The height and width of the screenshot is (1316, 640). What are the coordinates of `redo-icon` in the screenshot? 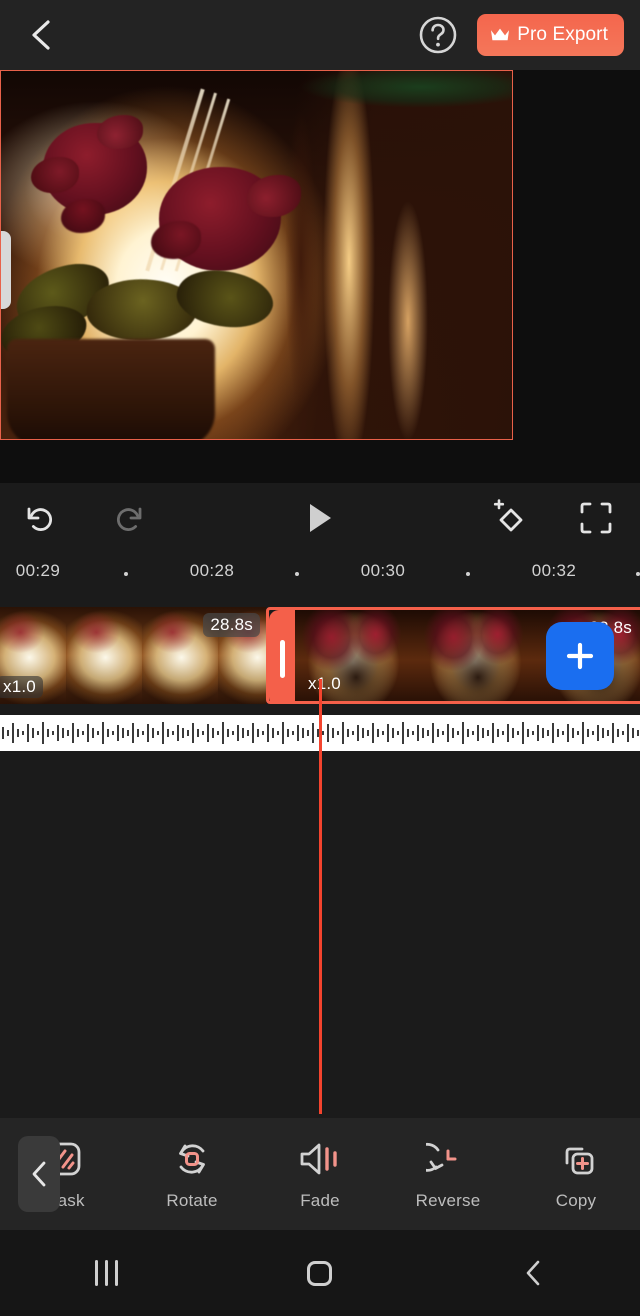 It's located at (129, 519).